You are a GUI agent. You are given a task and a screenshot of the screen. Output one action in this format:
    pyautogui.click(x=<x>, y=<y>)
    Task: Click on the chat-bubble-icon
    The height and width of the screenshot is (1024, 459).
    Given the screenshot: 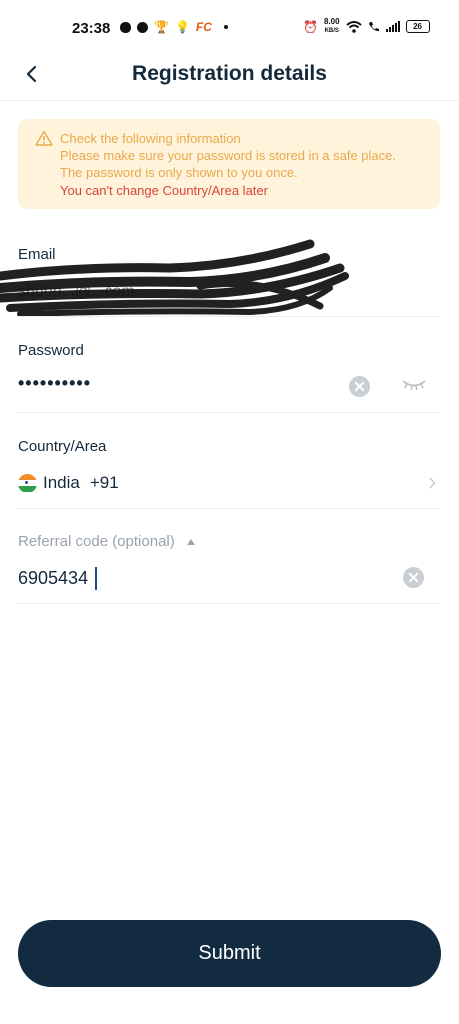 What is the action you would take?
    pyautogui.click(x=125, y=27)
    